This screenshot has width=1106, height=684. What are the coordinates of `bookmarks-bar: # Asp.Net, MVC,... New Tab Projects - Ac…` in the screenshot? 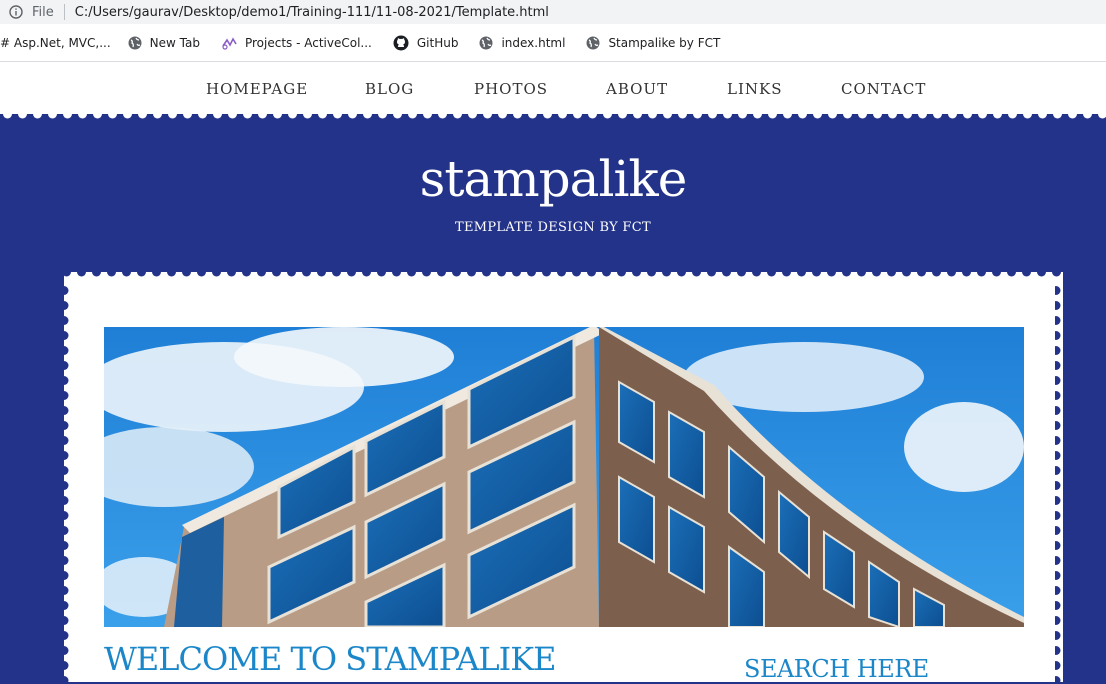 It's located at (553, 43).